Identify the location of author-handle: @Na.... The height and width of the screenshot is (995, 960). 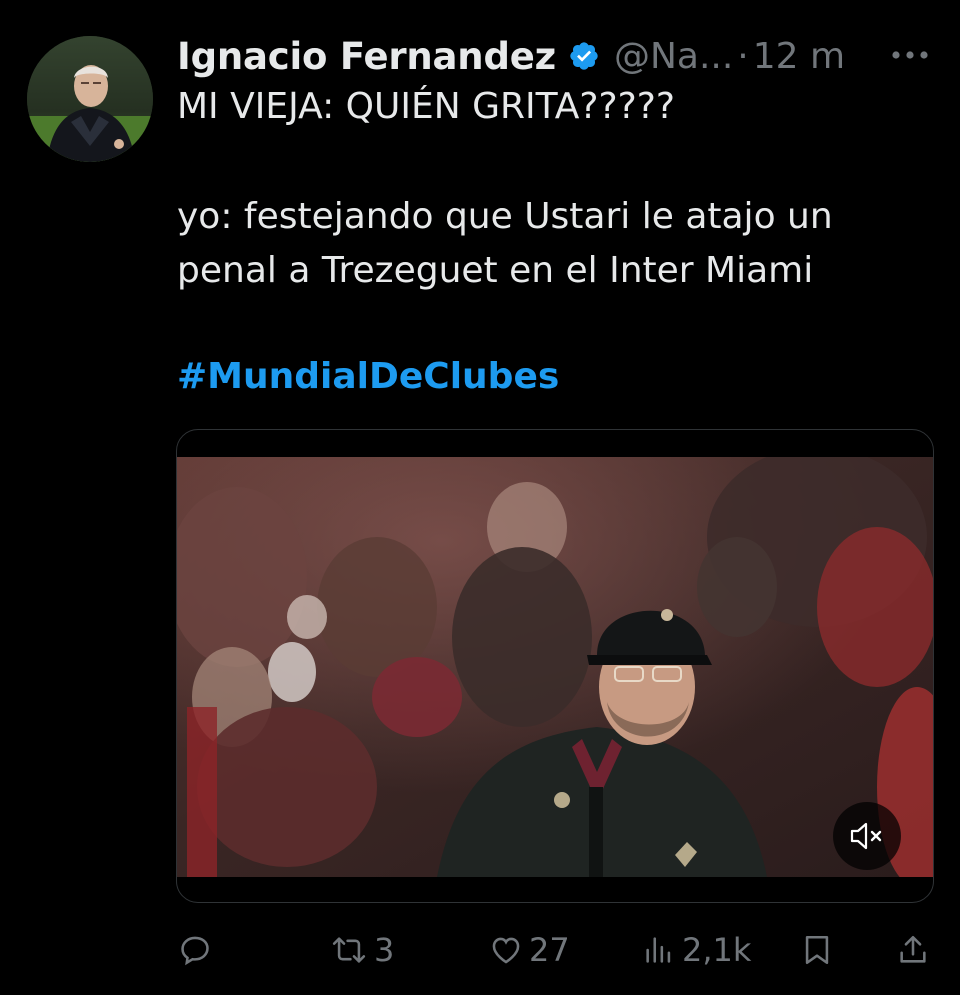
(673, 56).